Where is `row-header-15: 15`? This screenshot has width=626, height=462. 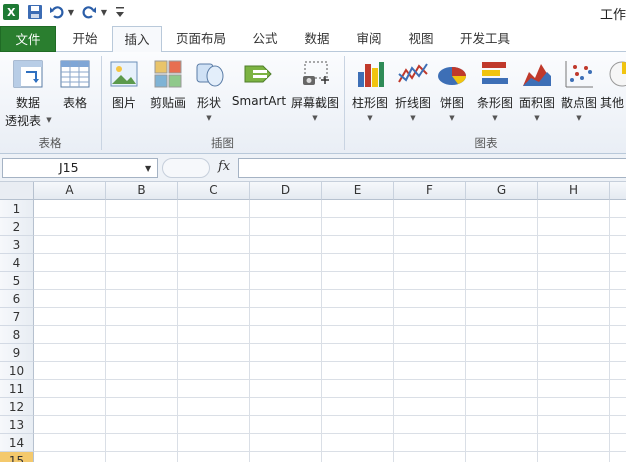 row-header-15: 15 is located at coordinates (17, 457).